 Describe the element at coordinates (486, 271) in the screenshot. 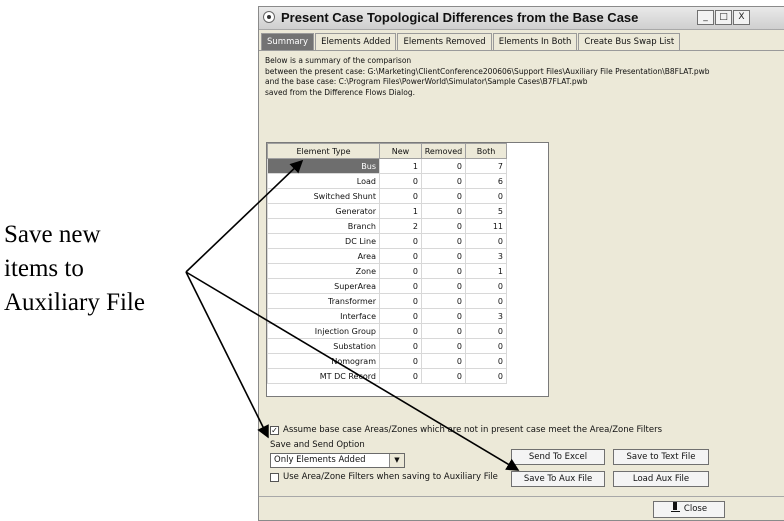

I see `cell-both: 1` at that location.